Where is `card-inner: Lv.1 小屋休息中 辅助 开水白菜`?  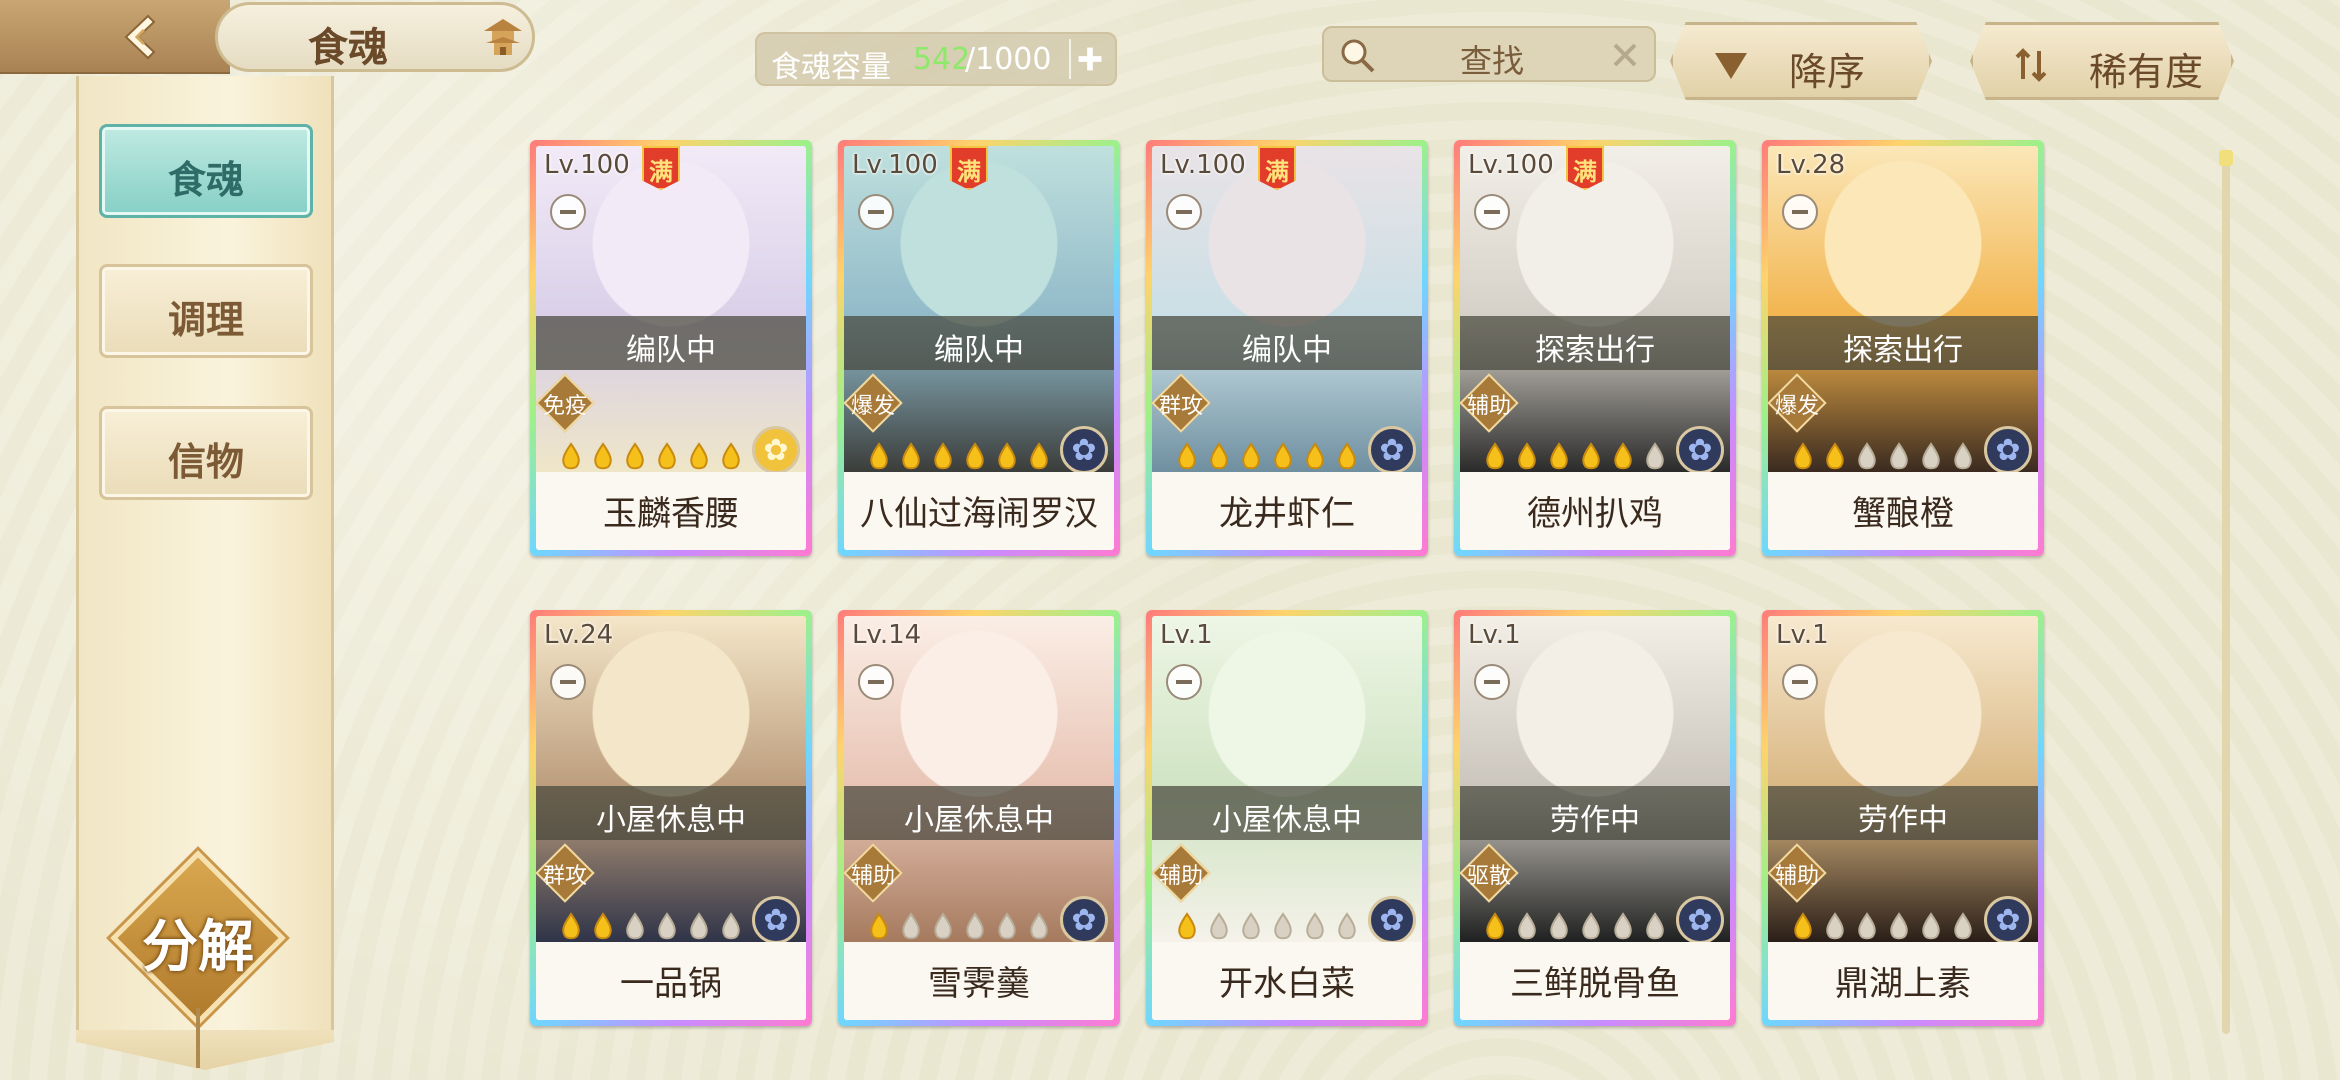 card-inner: Lv.1 小屋休息中 辅助 开水白菜 is located at coordinates (1287, 818).